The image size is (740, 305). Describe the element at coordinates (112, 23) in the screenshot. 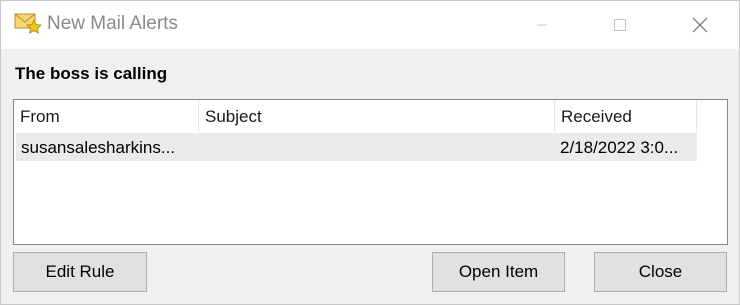

I see `window-title: New Mail Alerts` at that location.